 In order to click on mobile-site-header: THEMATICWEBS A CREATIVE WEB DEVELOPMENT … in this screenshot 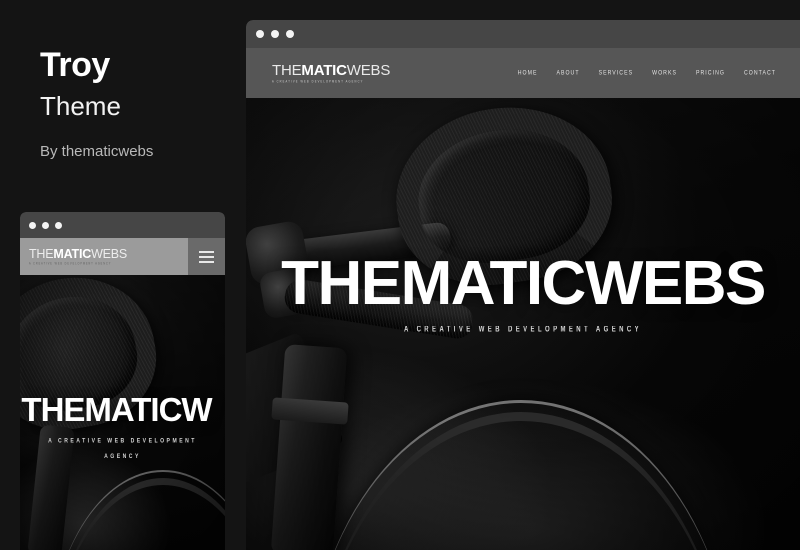, I will do `click(122, 256)`.